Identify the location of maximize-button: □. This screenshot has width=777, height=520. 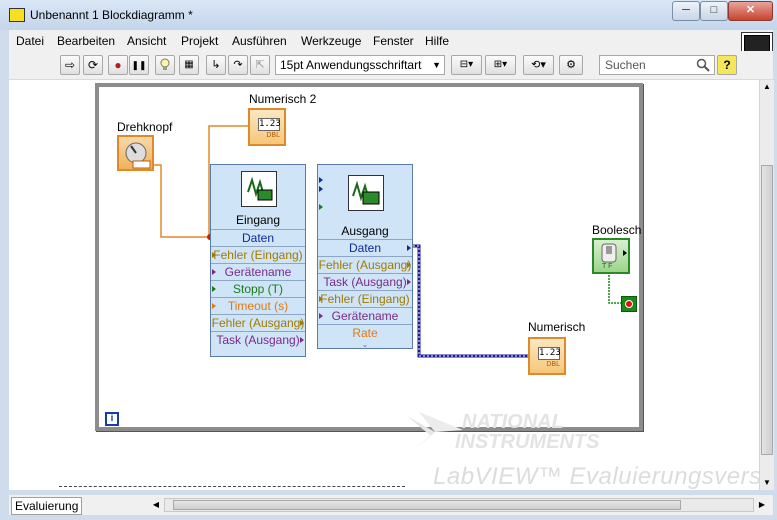
(714, 11).